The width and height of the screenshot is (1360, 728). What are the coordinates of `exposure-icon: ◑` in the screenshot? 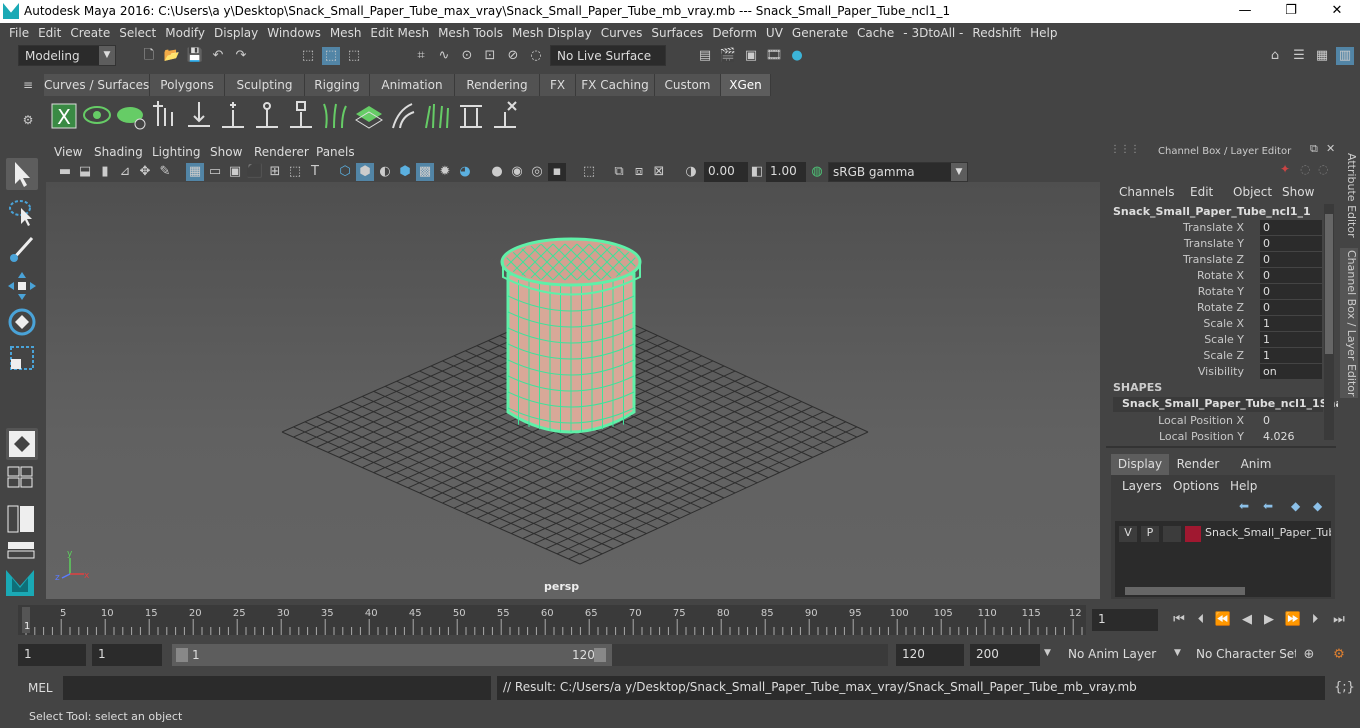 It's located at (691, 172).